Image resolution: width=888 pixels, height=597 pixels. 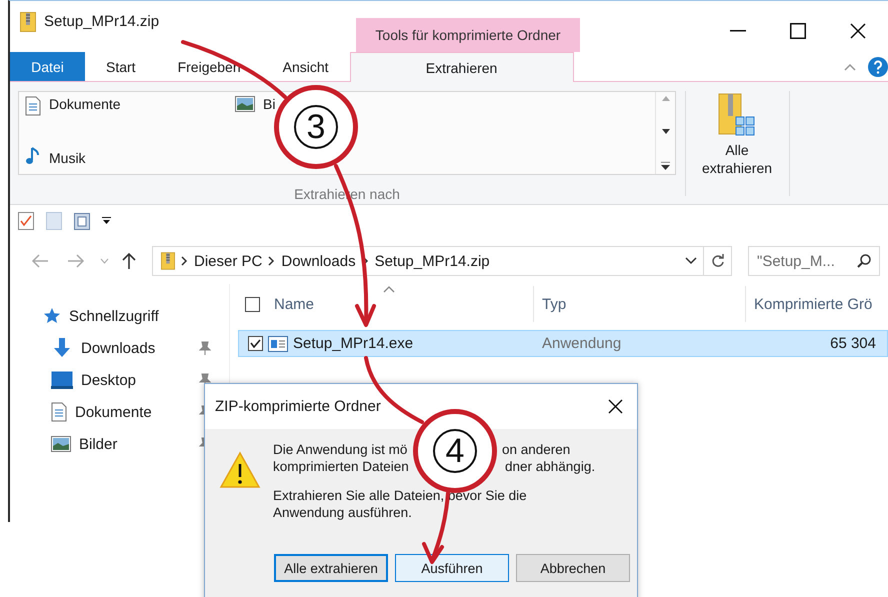 I want to click on row-checkbox, so click(x=255, y=343).